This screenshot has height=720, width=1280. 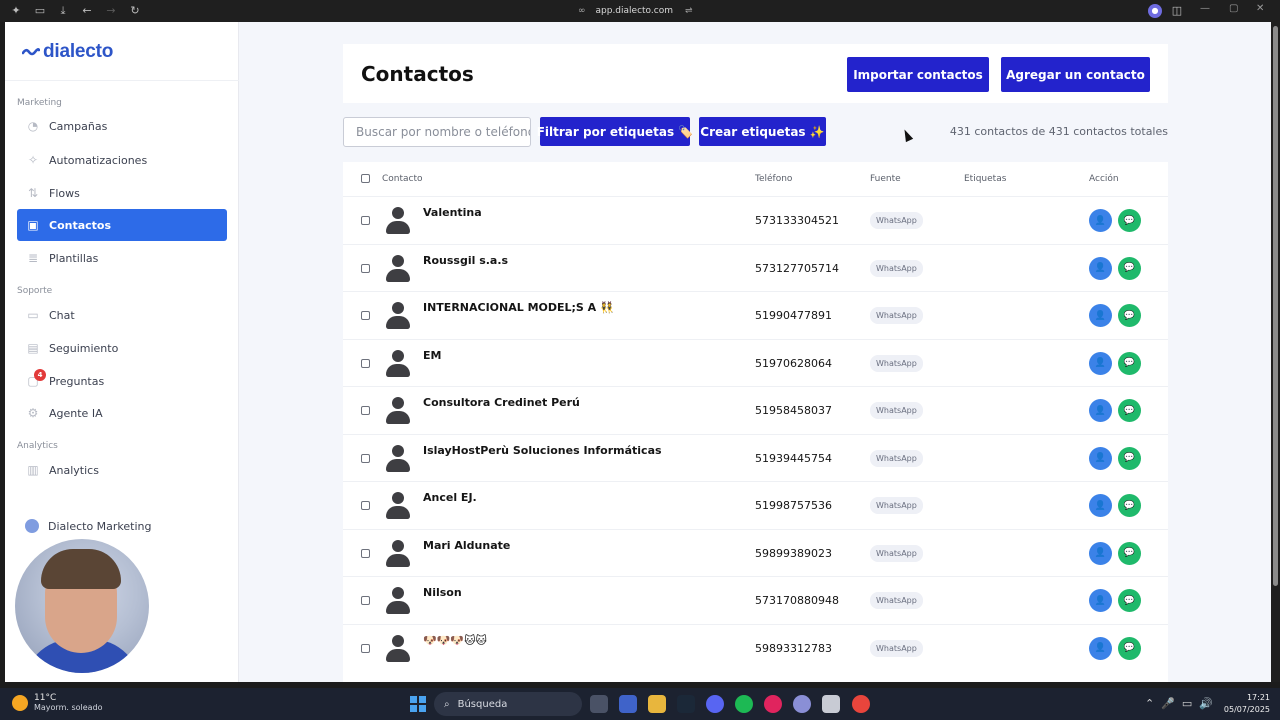 What do you see at coordinates (67, 52) in the screenshot?
I see `dialecto-logo: dialecto` at bounding box center [67, 52].